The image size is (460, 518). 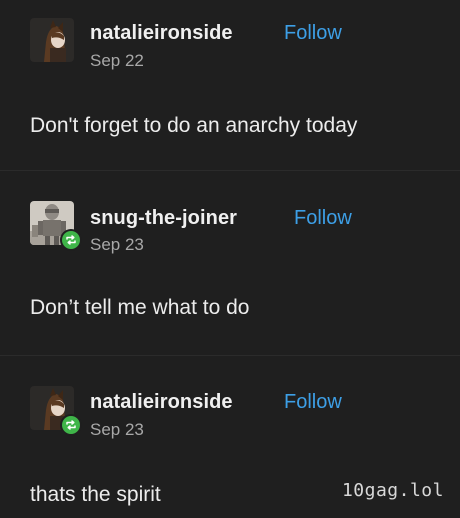 I want to click on natalie-avatar-image, so click(x=52, y=40).